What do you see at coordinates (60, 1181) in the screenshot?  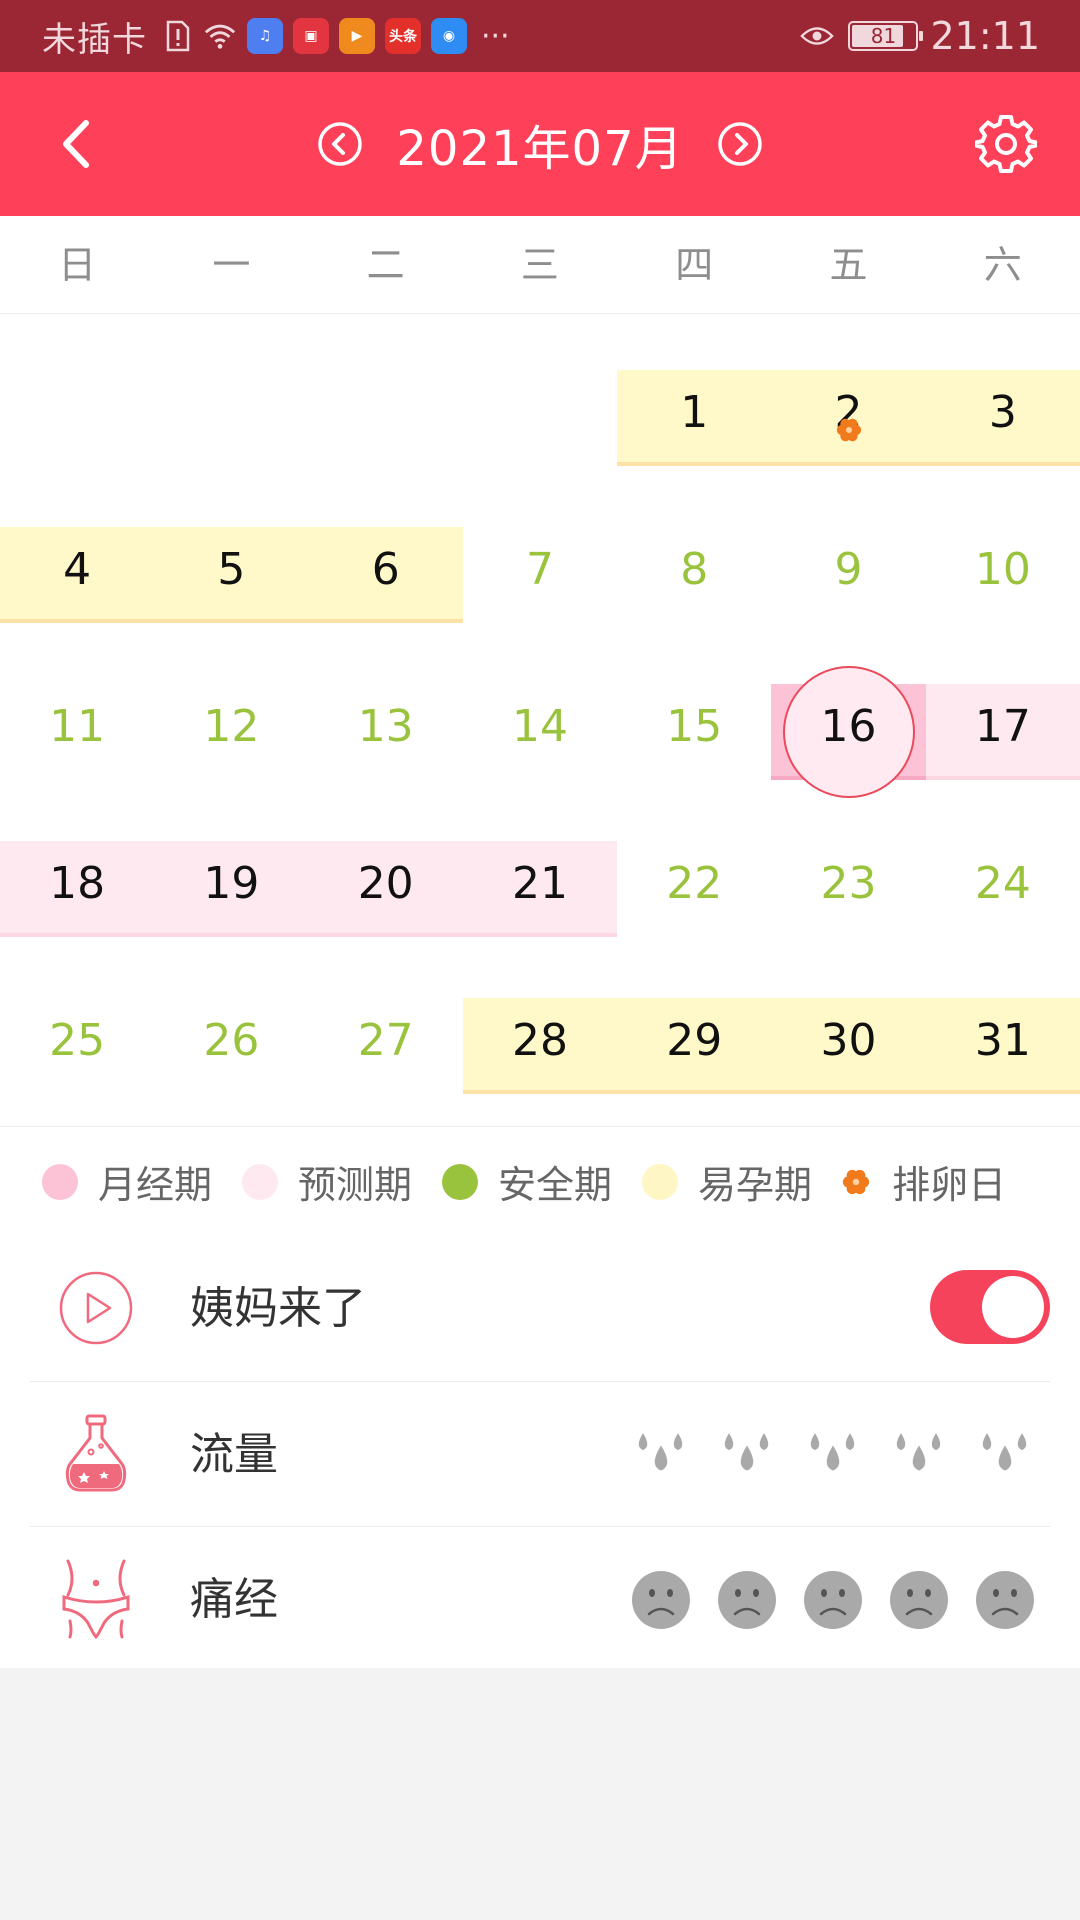 I see `period-dot-icon` at bounding box center [60, 1181].